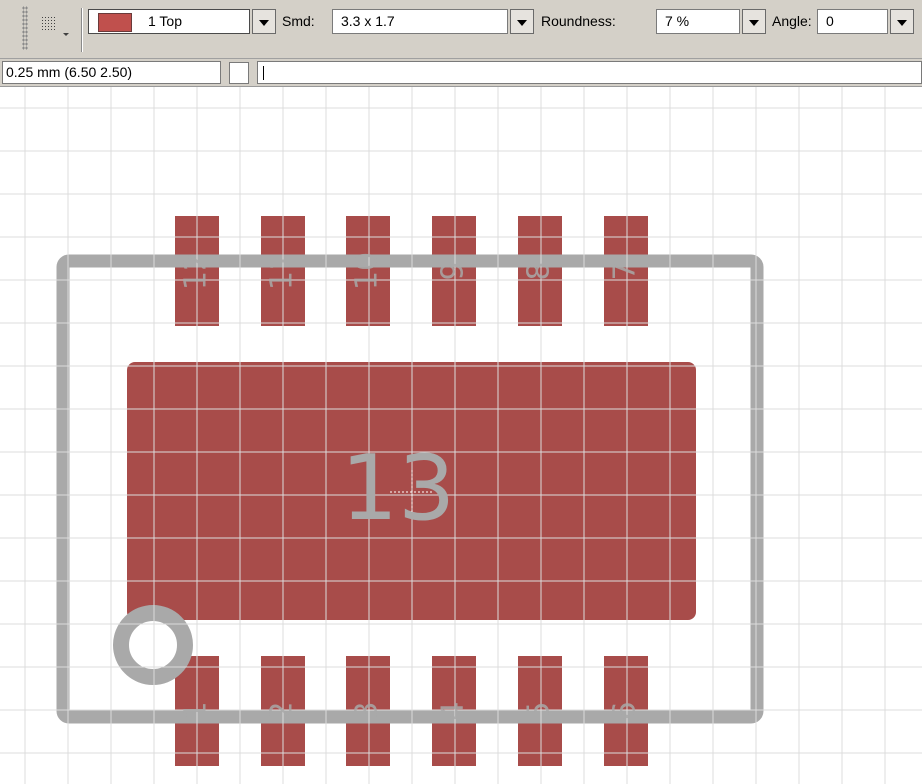  What do you see at coordinates (282, 271) in the screenshot?
I see `pad-label-11: 11` at bounding box center [282, 271].